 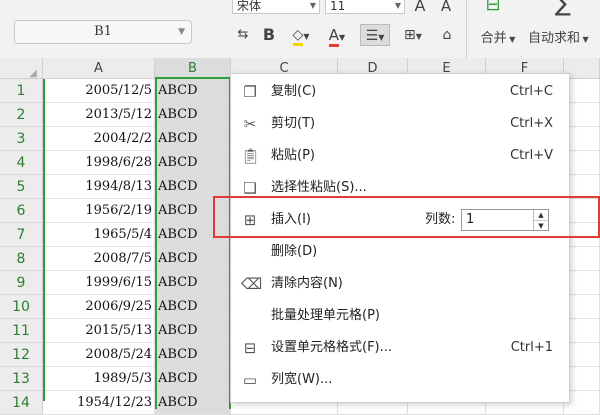 I want to click on column-header-b: B, so click(x=193, y=68).